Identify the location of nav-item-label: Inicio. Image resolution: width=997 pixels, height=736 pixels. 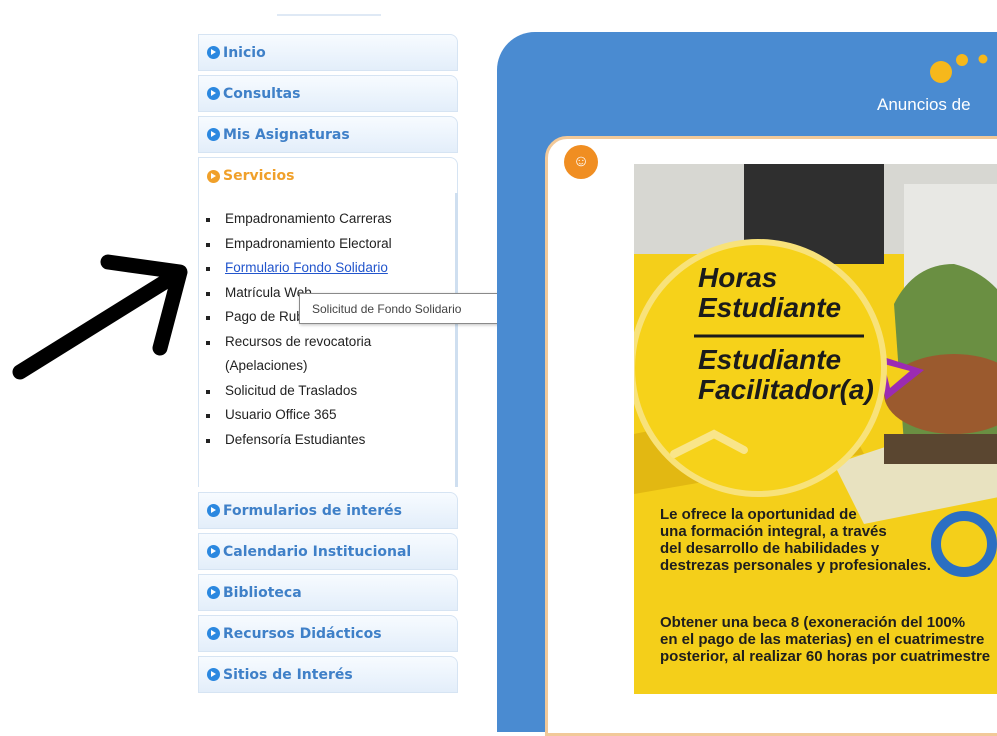
(244, 52).